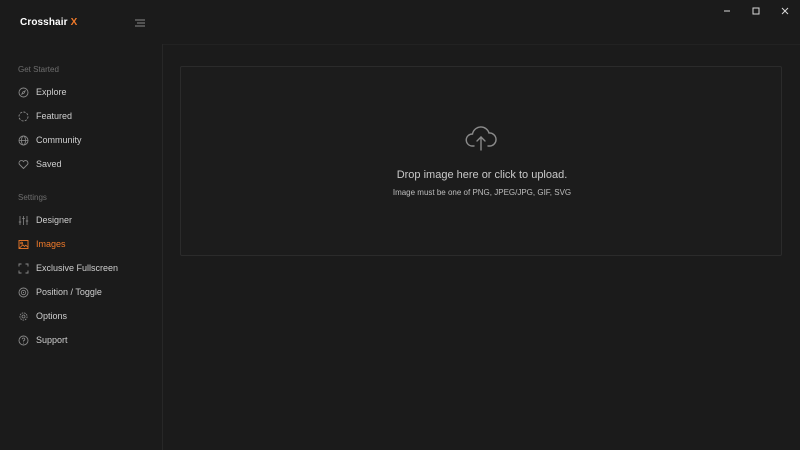  I want to click on minimize-icon, so click(727, 11).